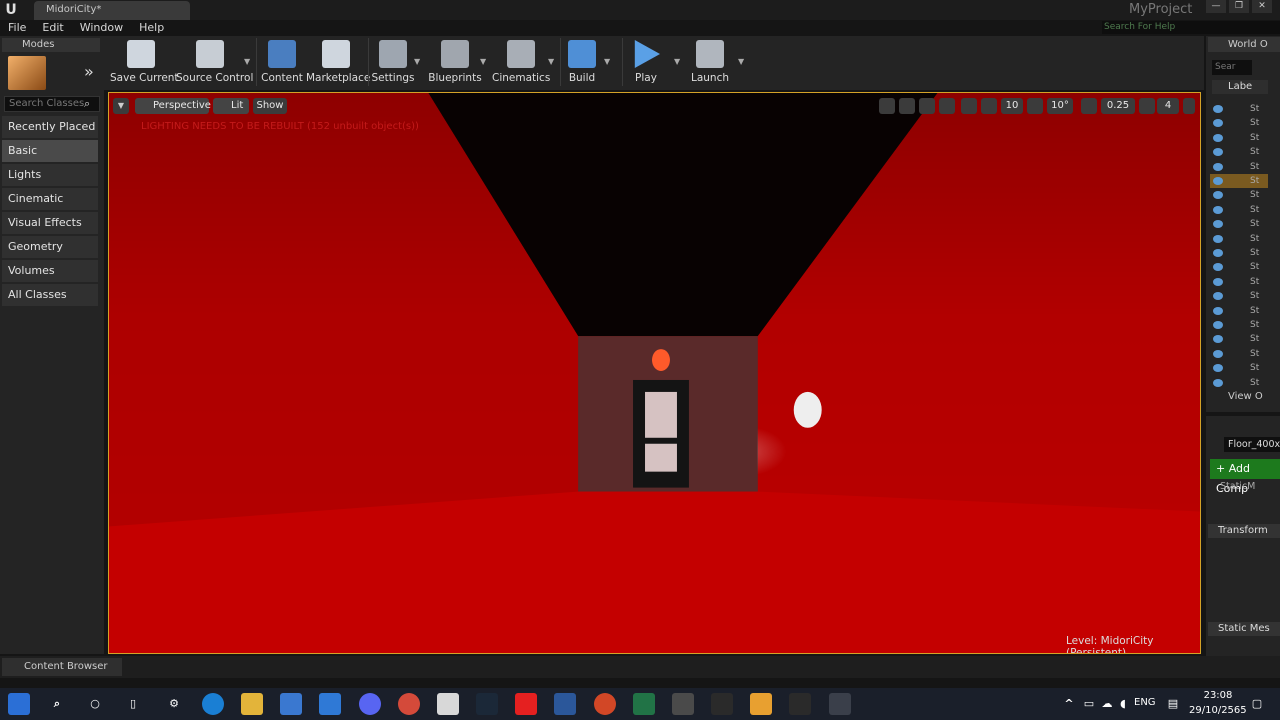 This screenshot has height=720, width=1280. I want to click on world-local-icon, so click(947, 106).